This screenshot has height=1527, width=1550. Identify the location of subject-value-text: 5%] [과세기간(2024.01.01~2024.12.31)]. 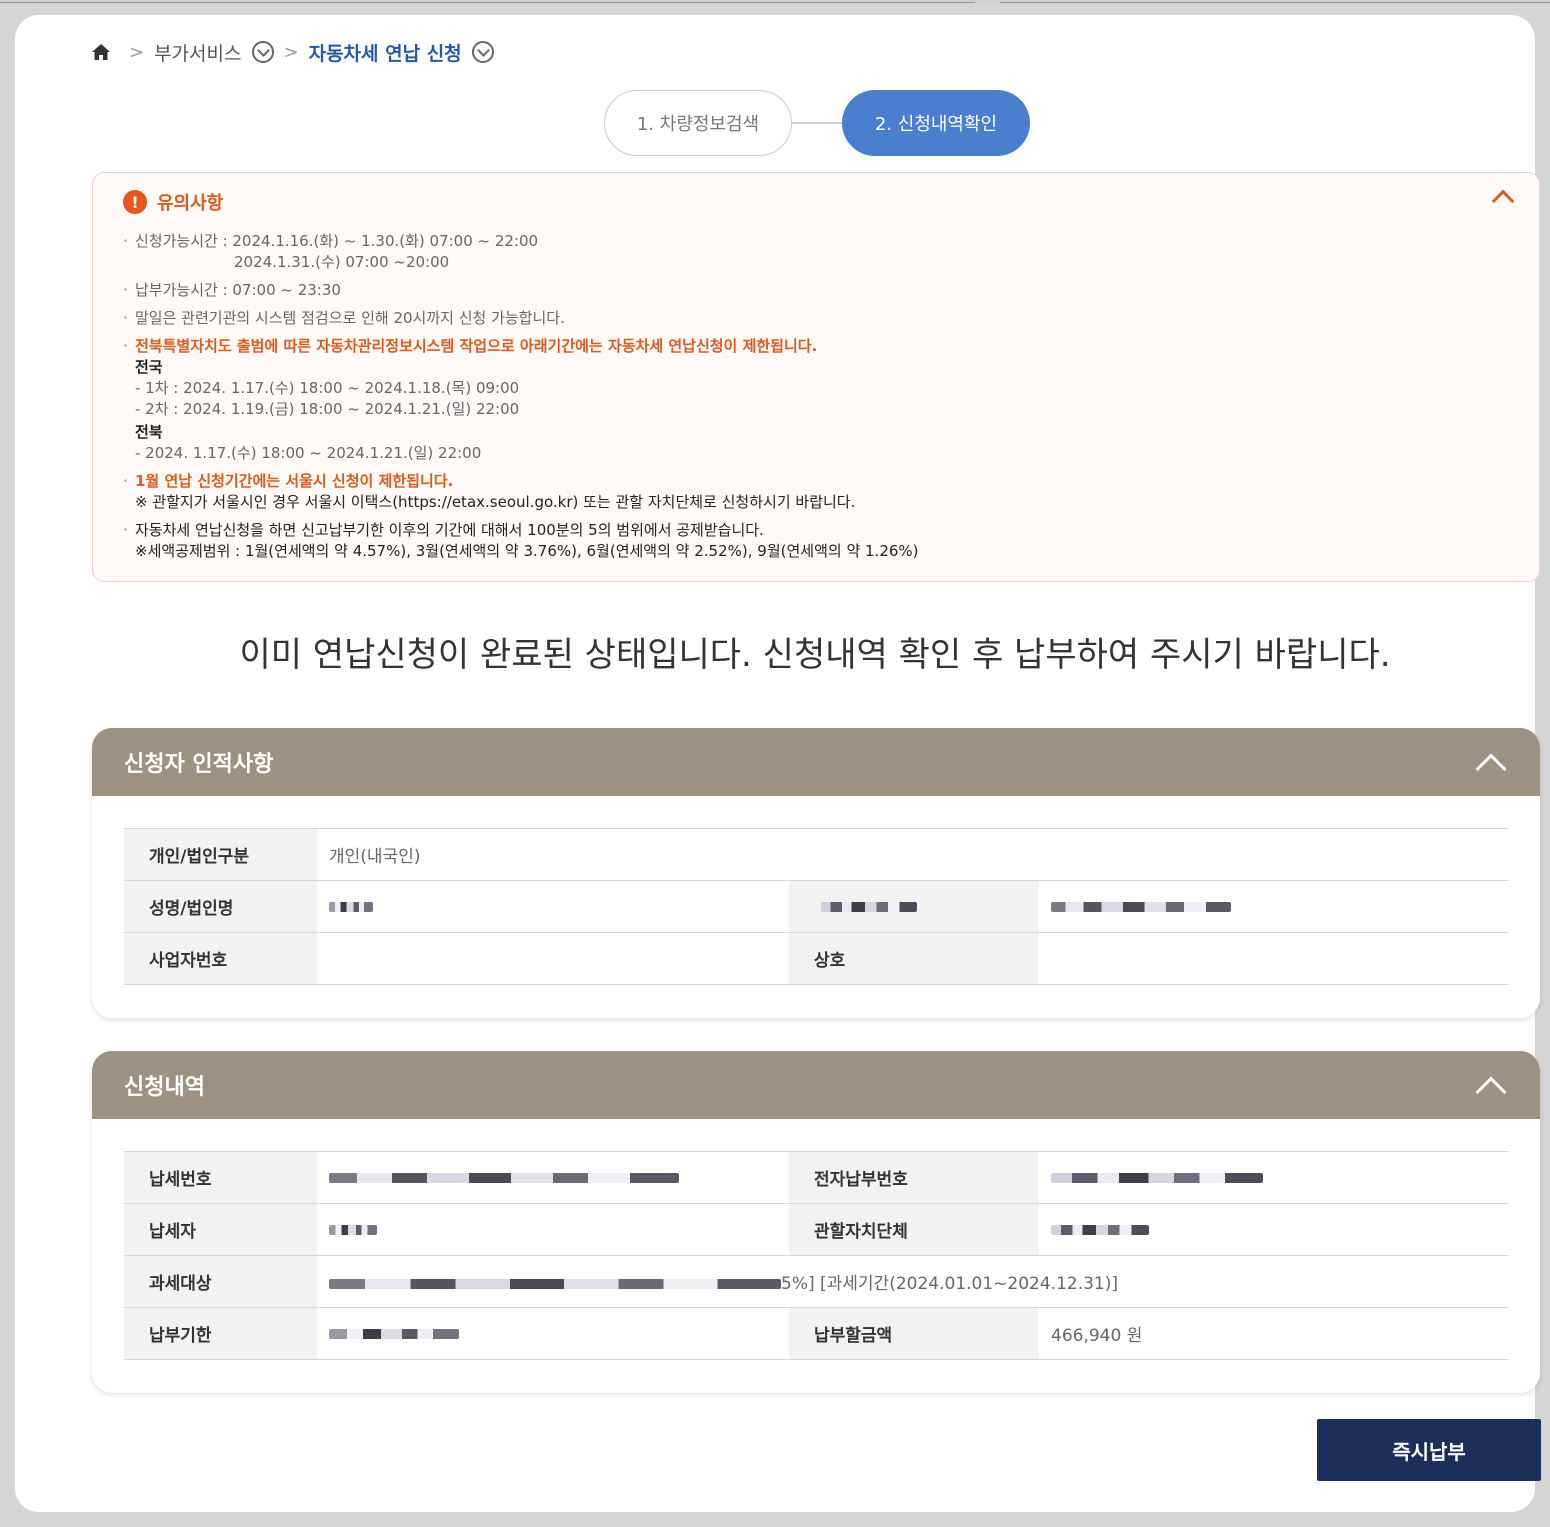
(950, 1284).